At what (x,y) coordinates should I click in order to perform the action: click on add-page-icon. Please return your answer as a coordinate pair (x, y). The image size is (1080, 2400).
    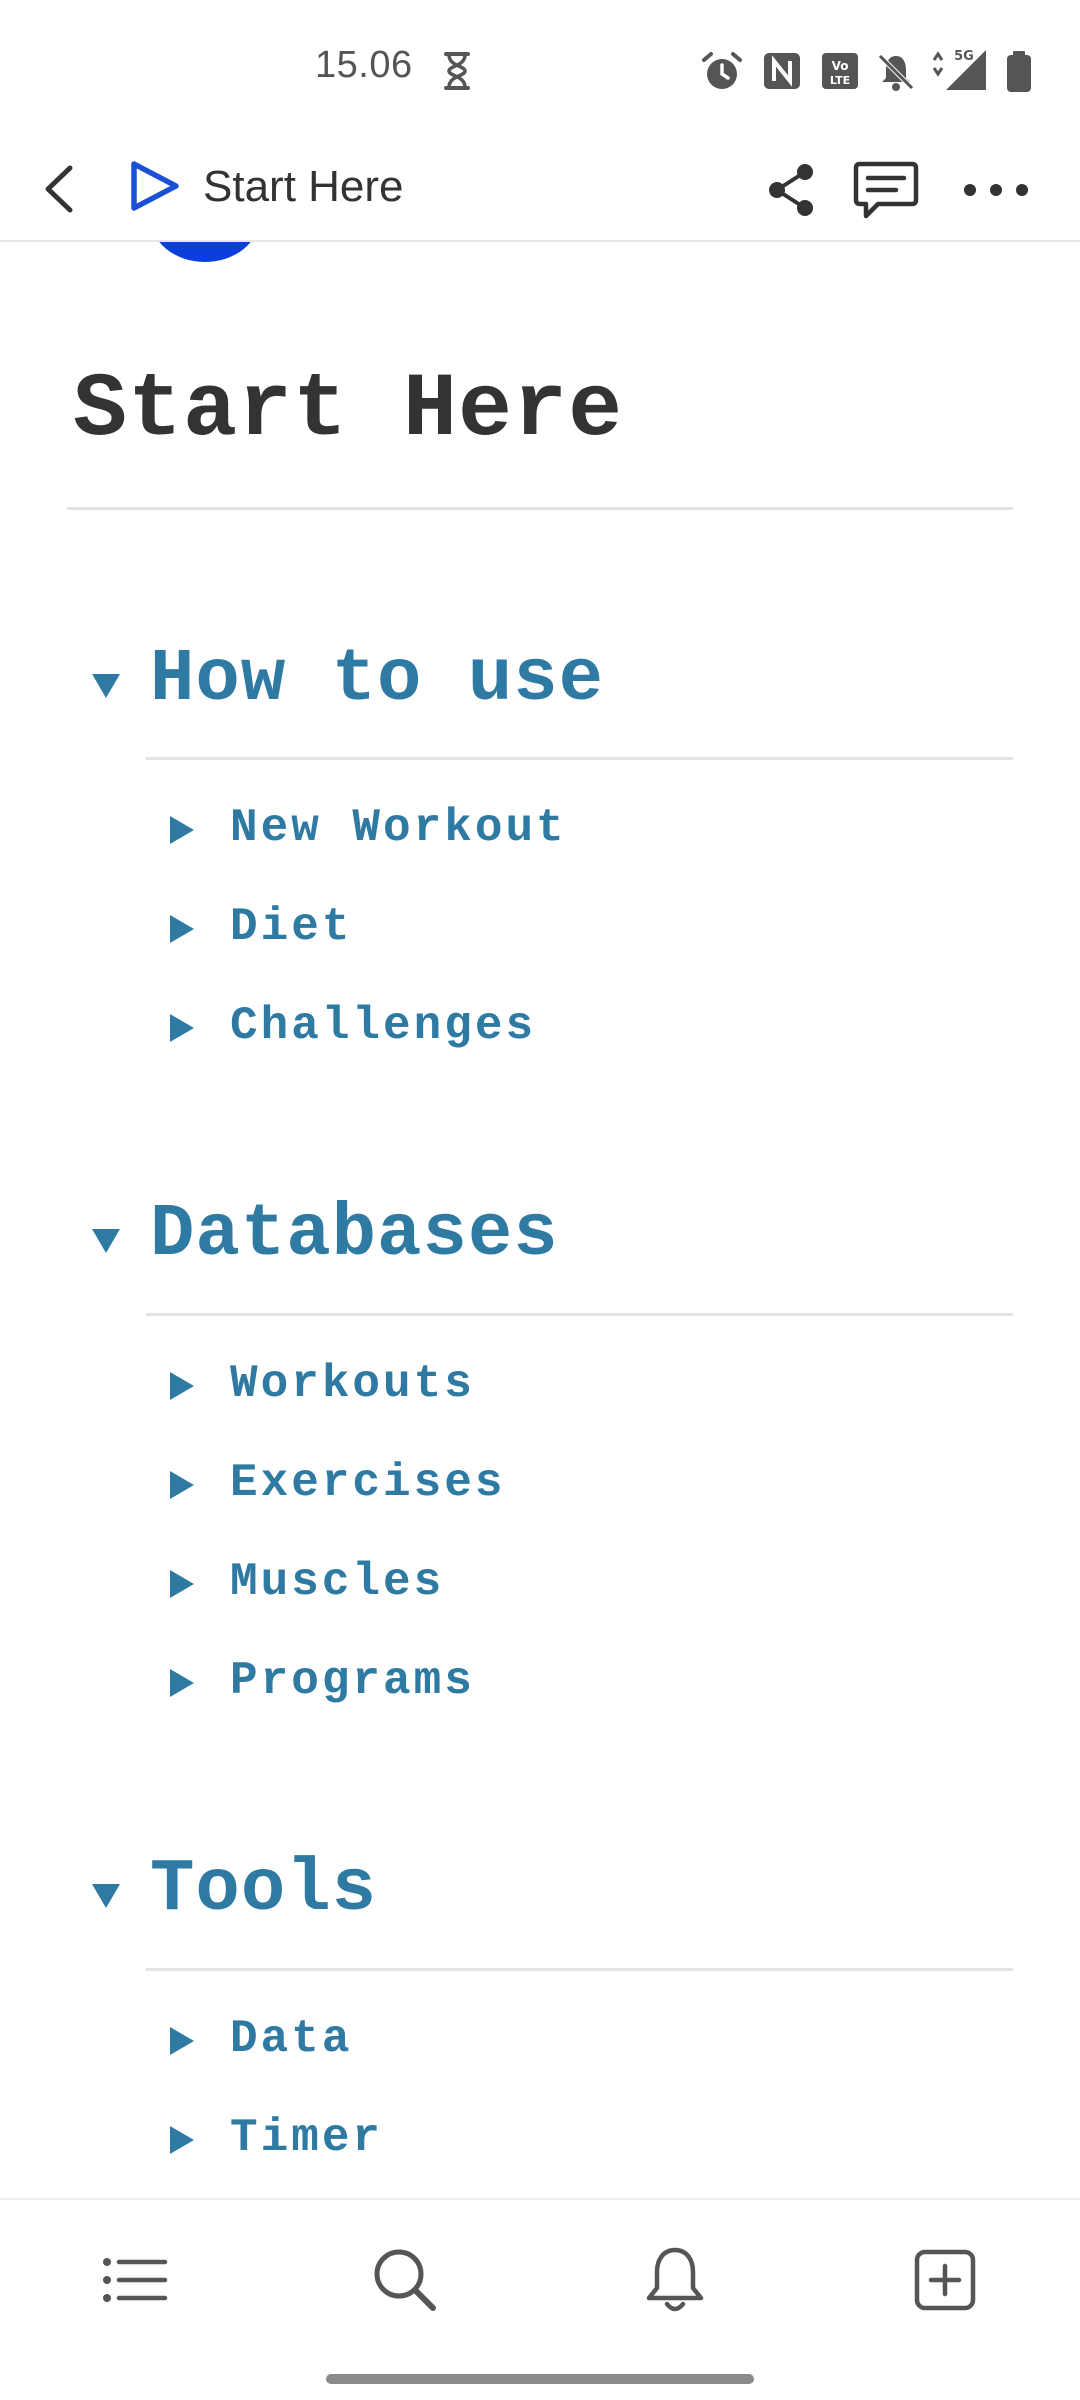
    Looking at the image, I should click on (945, 2280).